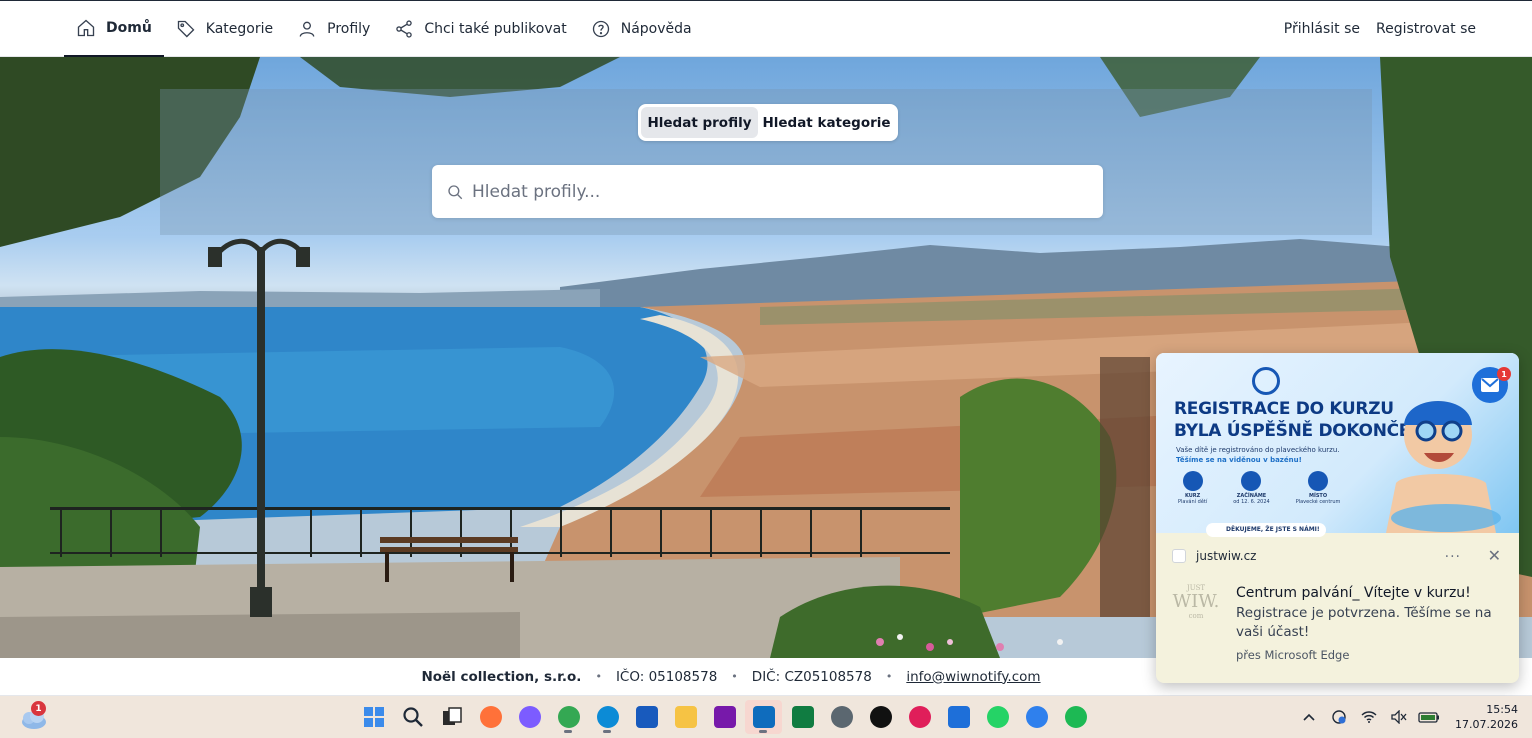 Image resolution: width=1532 pixels, height=738 pixels. I want to click on chrome-icon, so click(568, 717).